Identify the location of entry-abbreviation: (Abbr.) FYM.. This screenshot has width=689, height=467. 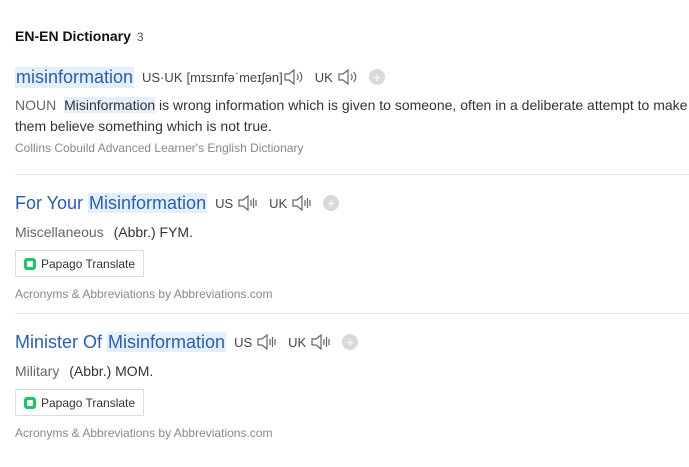
(153, 232).